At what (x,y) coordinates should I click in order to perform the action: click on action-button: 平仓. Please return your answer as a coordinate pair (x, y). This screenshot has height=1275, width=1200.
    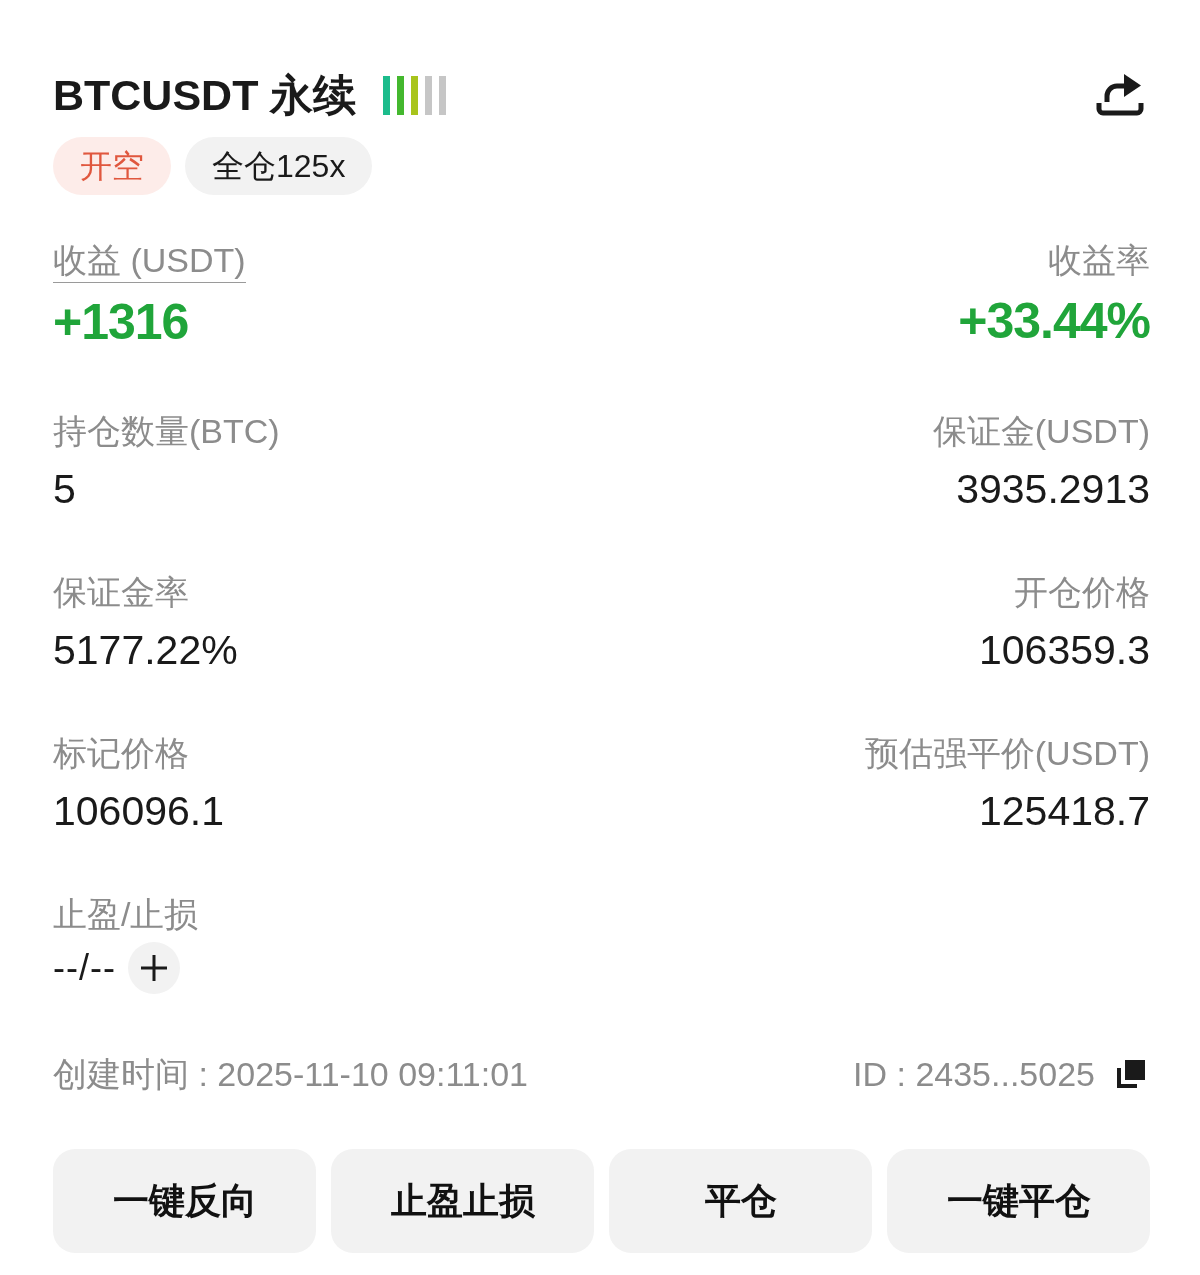
    Looking at the image, I should click on (740, 1201).